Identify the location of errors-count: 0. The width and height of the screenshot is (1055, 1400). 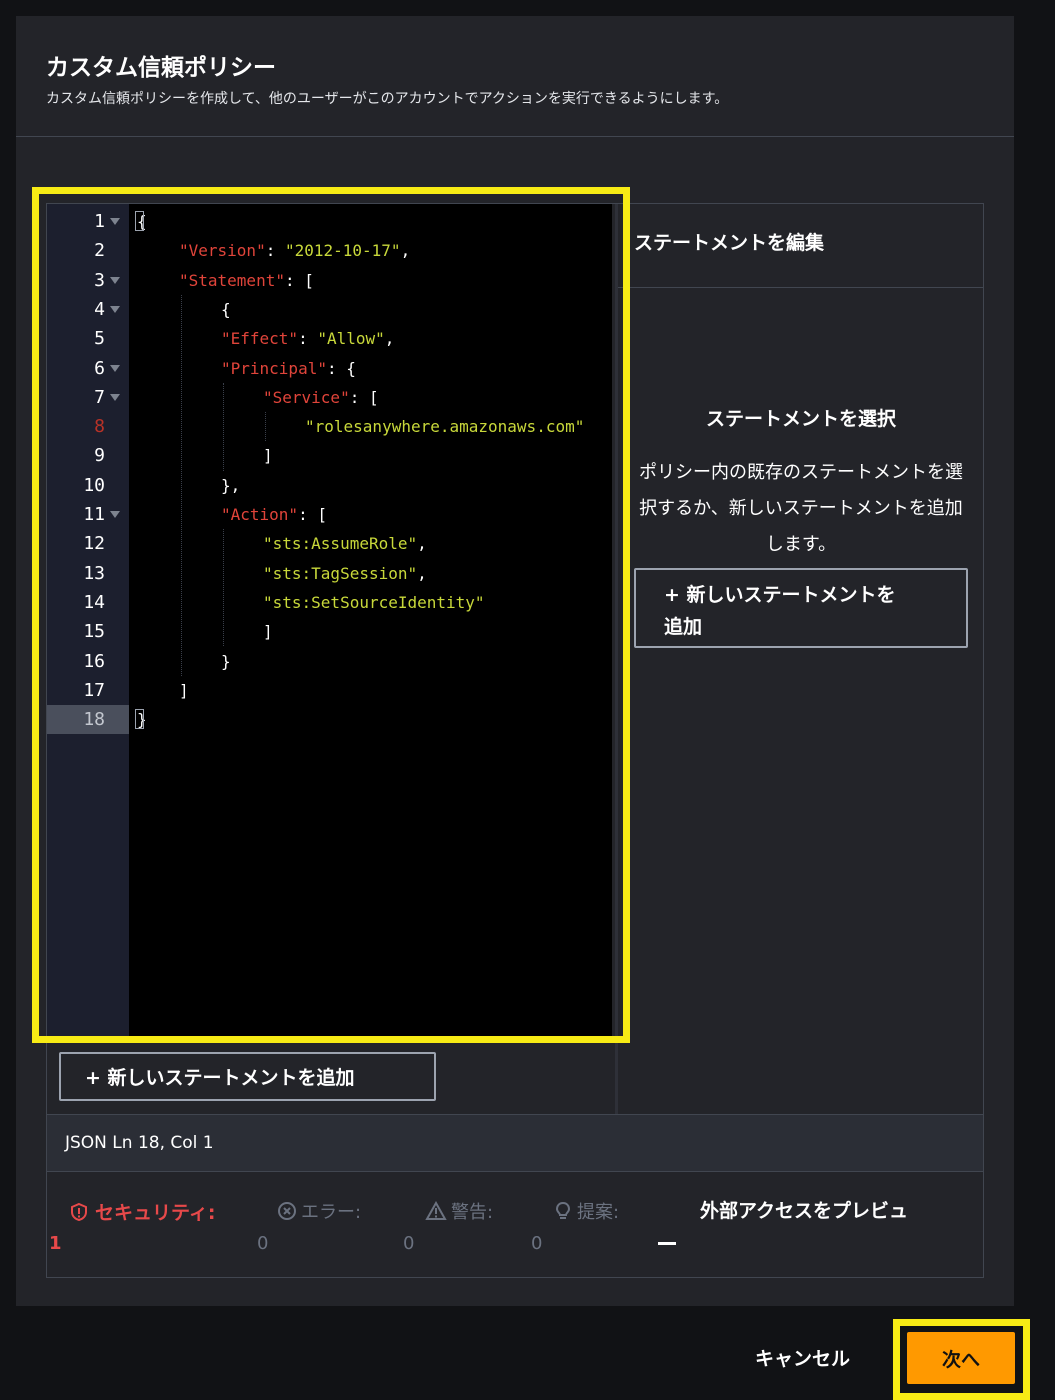
(263, 1243).